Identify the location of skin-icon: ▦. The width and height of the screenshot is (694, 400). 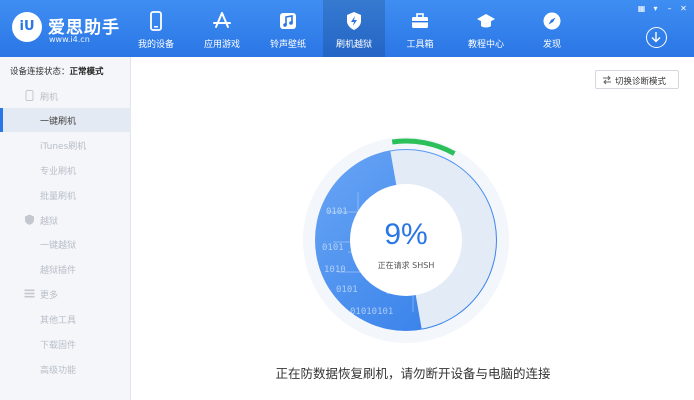
(641, 8).